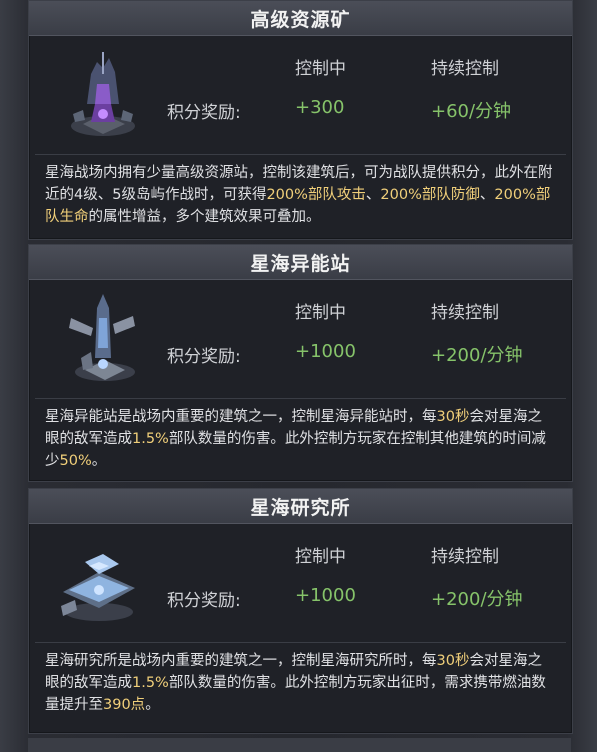 This screenshot has width=597, height=752. I want to click on psionic-station-building-icon, so click(102, 337).